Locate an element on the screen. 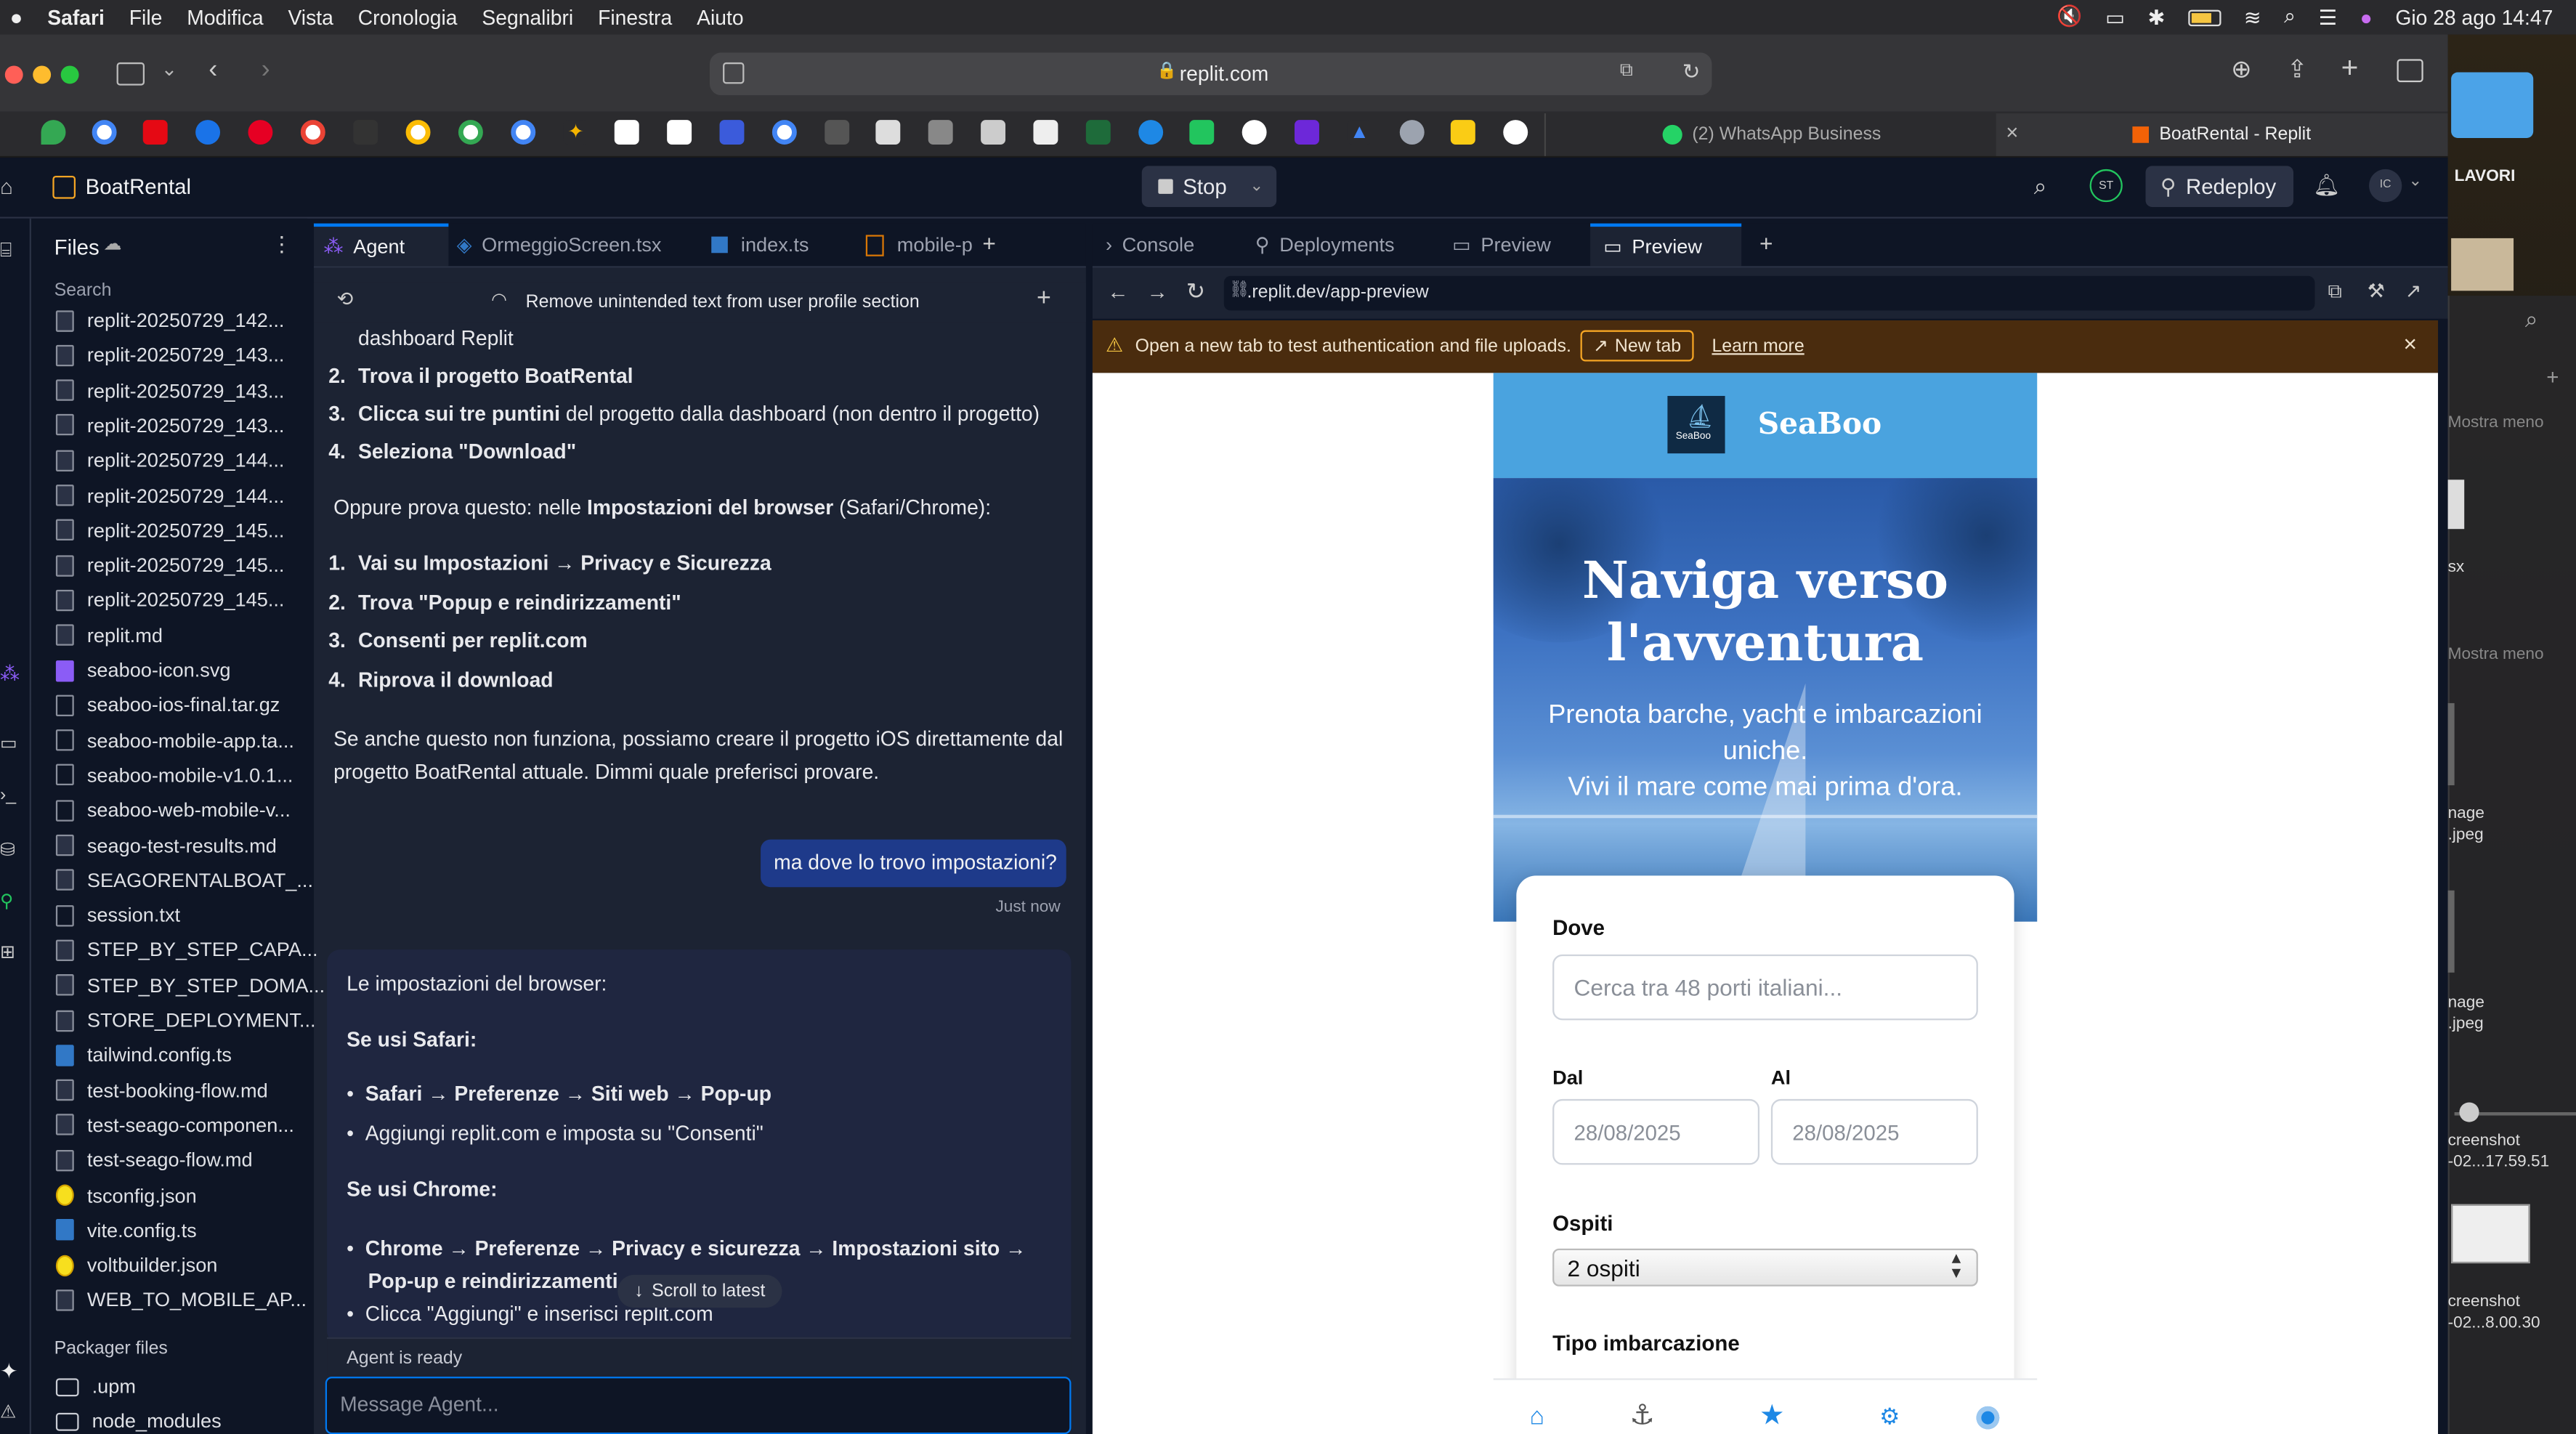  url-text: replit.com is located at coordinates (1224, 74).